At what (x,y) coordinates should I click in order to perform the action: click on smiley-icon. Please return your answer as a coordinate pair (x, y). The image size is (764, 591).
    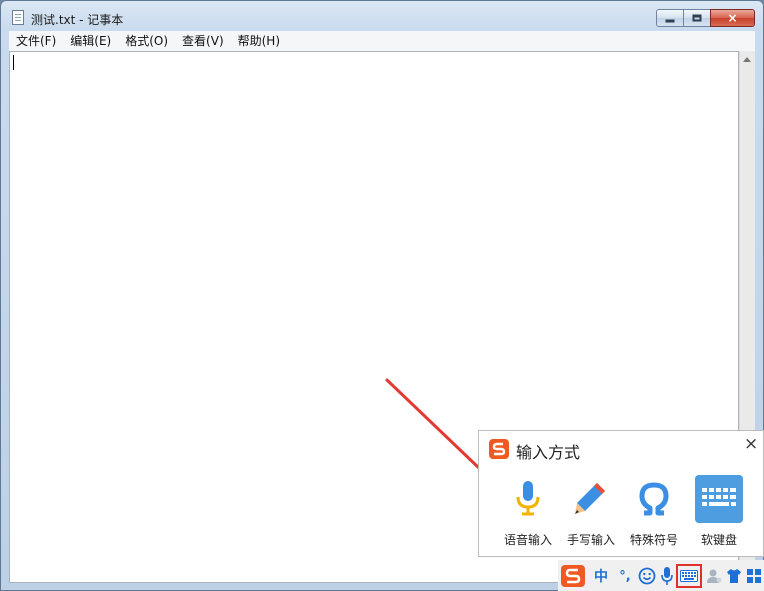
    Looking at the image, I should click on (647, 576).